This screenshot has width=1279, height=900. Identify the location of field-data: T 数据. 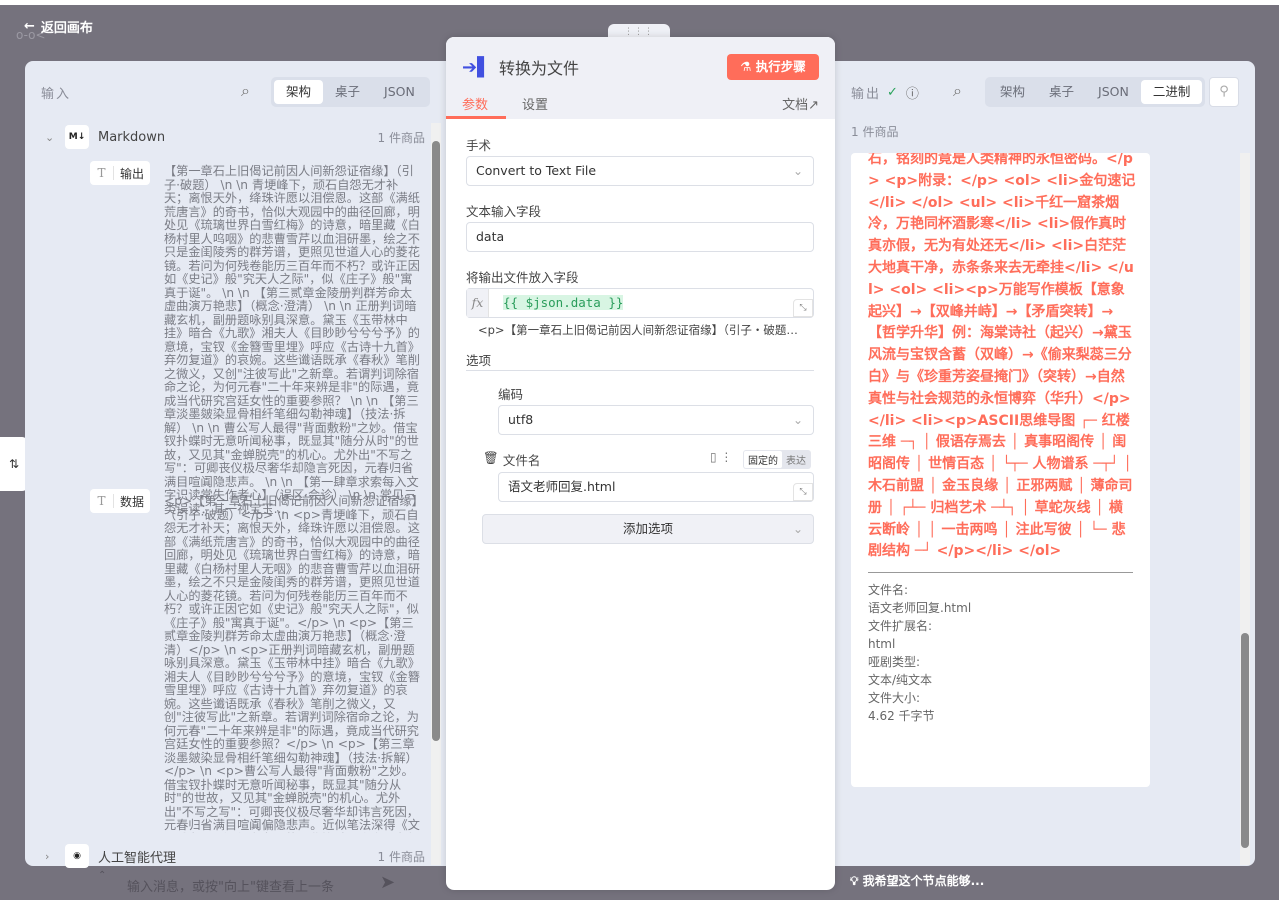
(120, 501).